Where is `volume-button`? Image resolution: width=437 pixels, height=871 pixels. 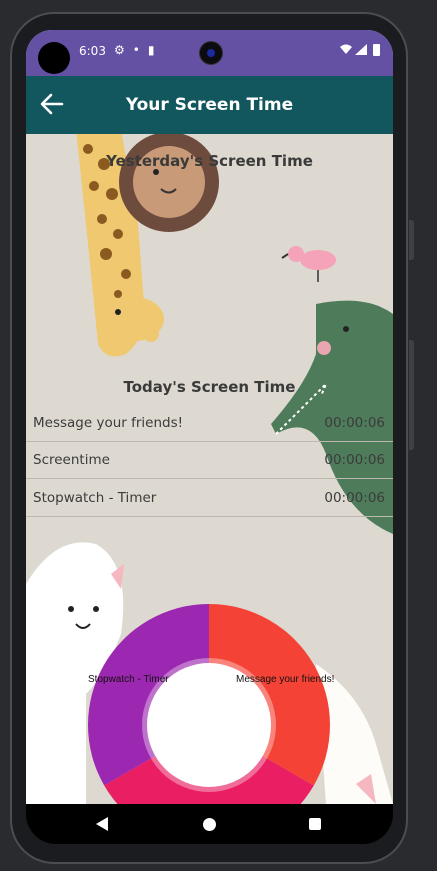 volume-button is located at coordinates (411, 240).